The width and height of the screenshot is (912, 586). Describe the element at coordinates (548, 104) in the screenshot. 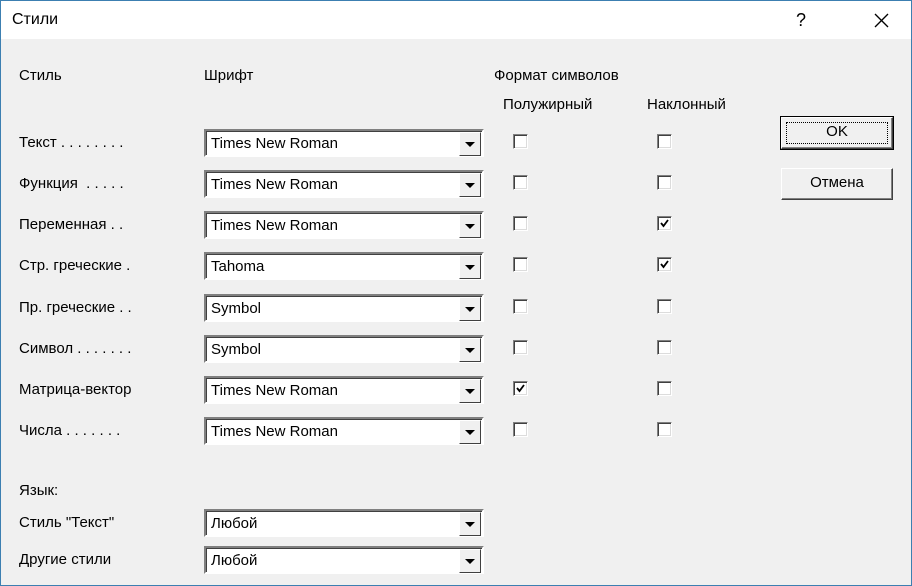

I see `bold-column-header: Полужирный` at that location.